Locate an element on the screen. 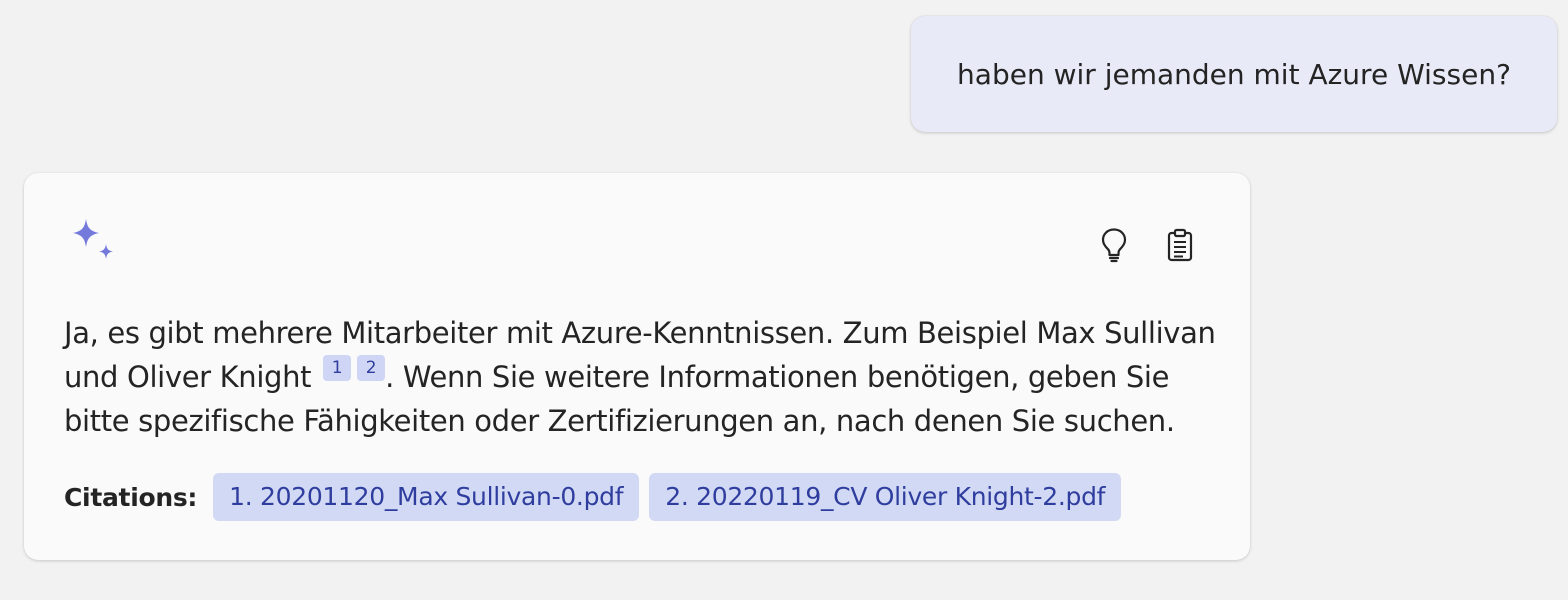 This screenshot has height=600, width=1568. citation-ref-1: 1 is located at coordinates (337, 368).